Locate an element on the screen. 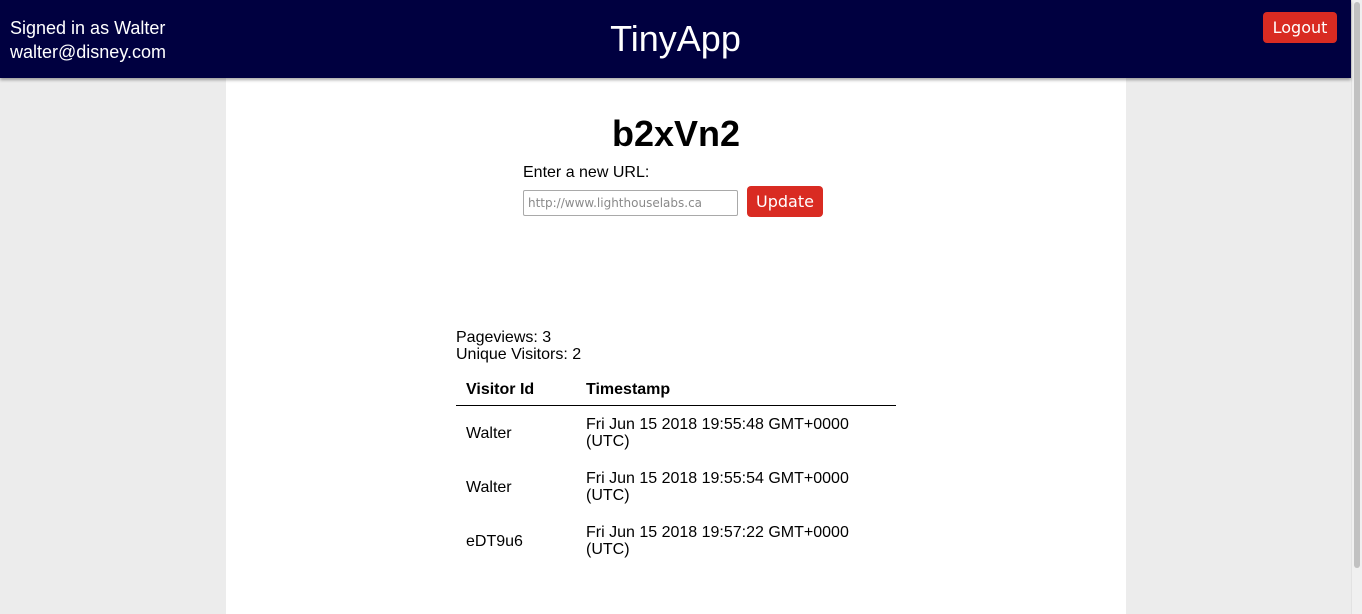  new-url-label: Enter a new URL: is located at coordinates (586, 172).